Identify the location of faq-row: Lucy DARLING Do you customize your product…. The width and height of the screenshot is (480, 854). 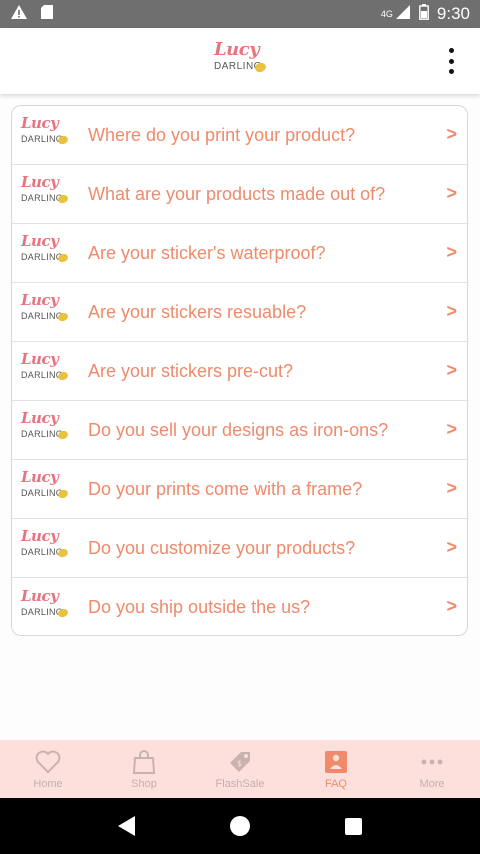
(239, 548).